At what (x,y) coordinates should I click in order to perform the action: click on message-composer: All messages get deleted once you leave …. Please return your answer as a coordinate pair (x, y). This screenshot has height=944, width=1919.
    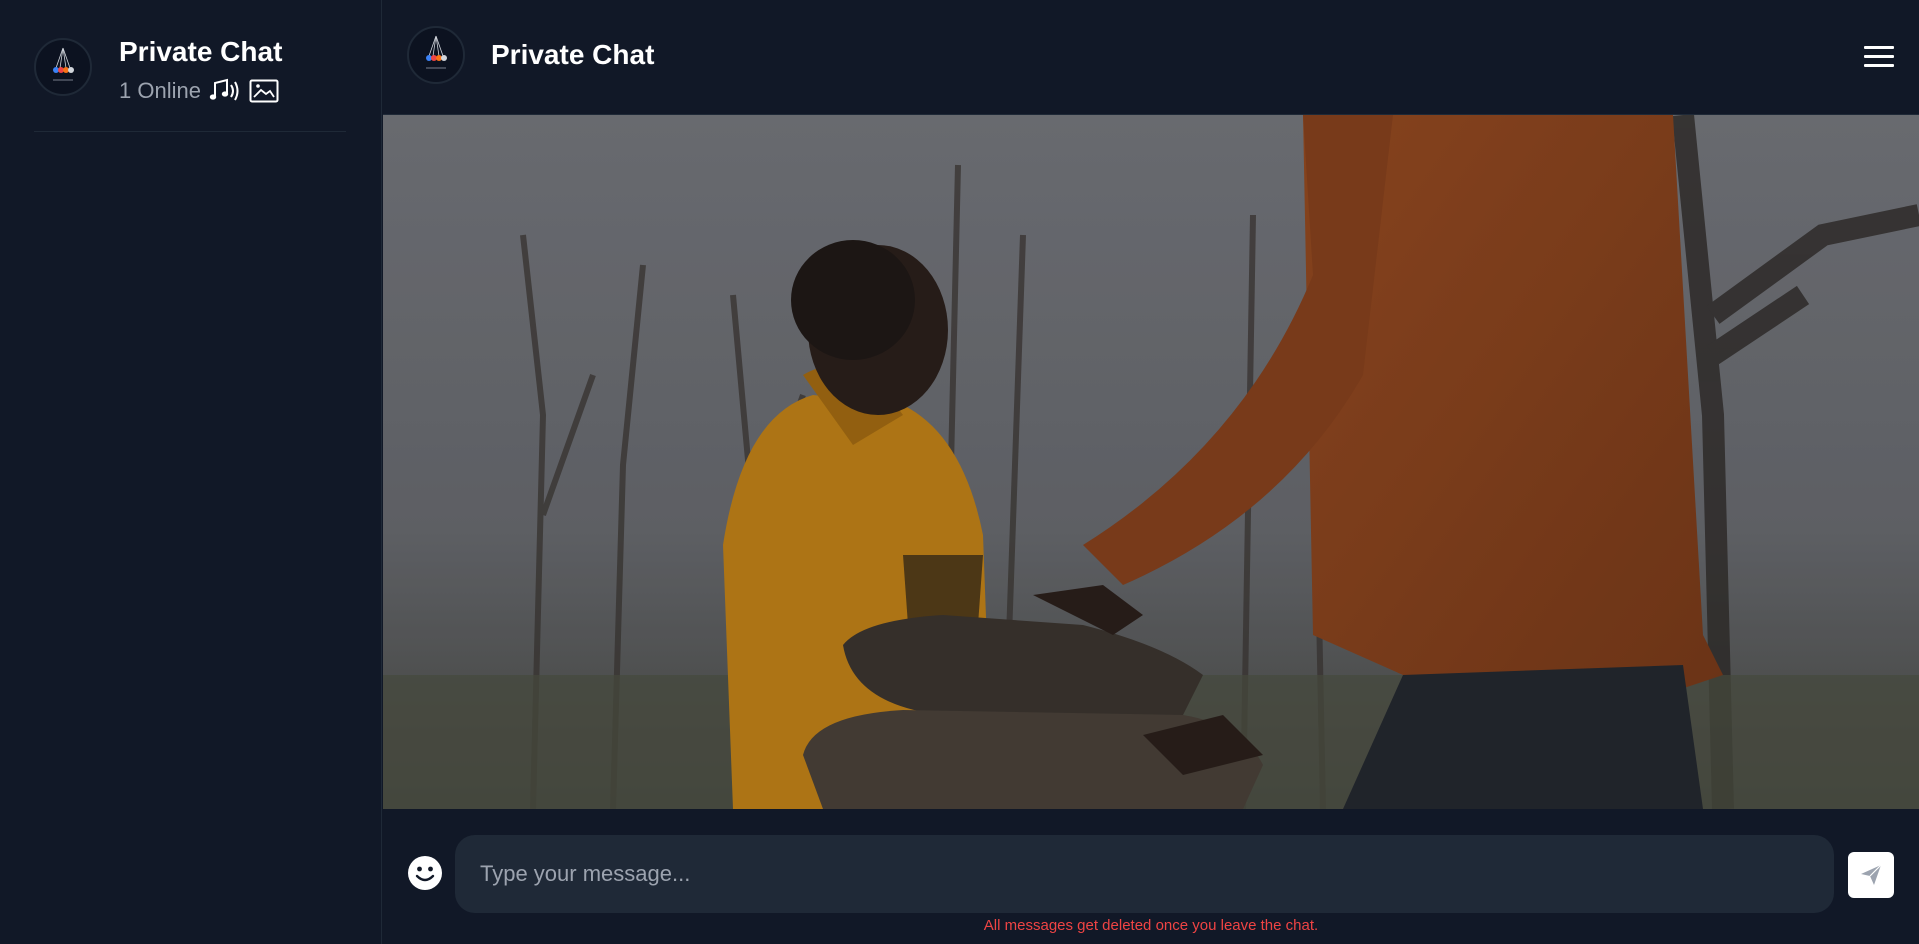
    Looking at the image, I should click on (1151, 876).